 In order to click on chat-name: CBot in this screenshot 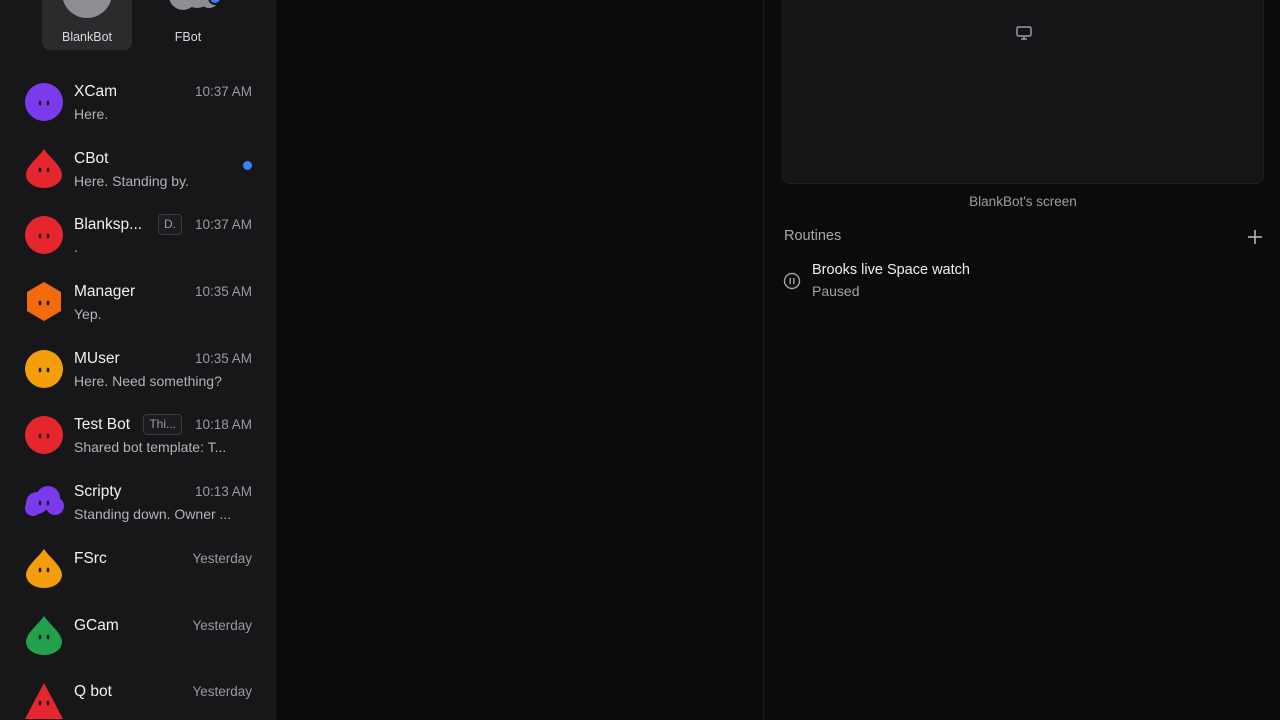, I will do `click(91, 158)`.